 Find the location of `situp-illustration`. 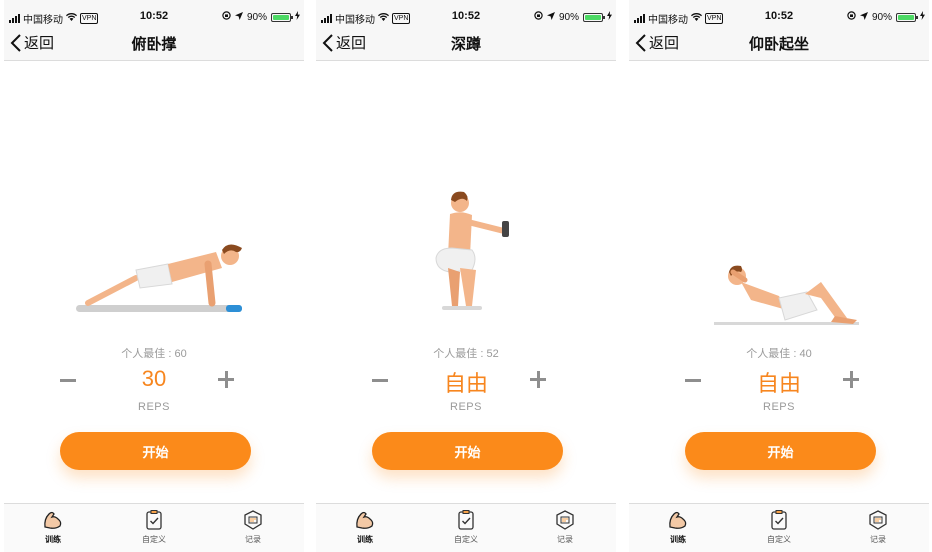

situp-illustration is located at coordinates (779, 247).